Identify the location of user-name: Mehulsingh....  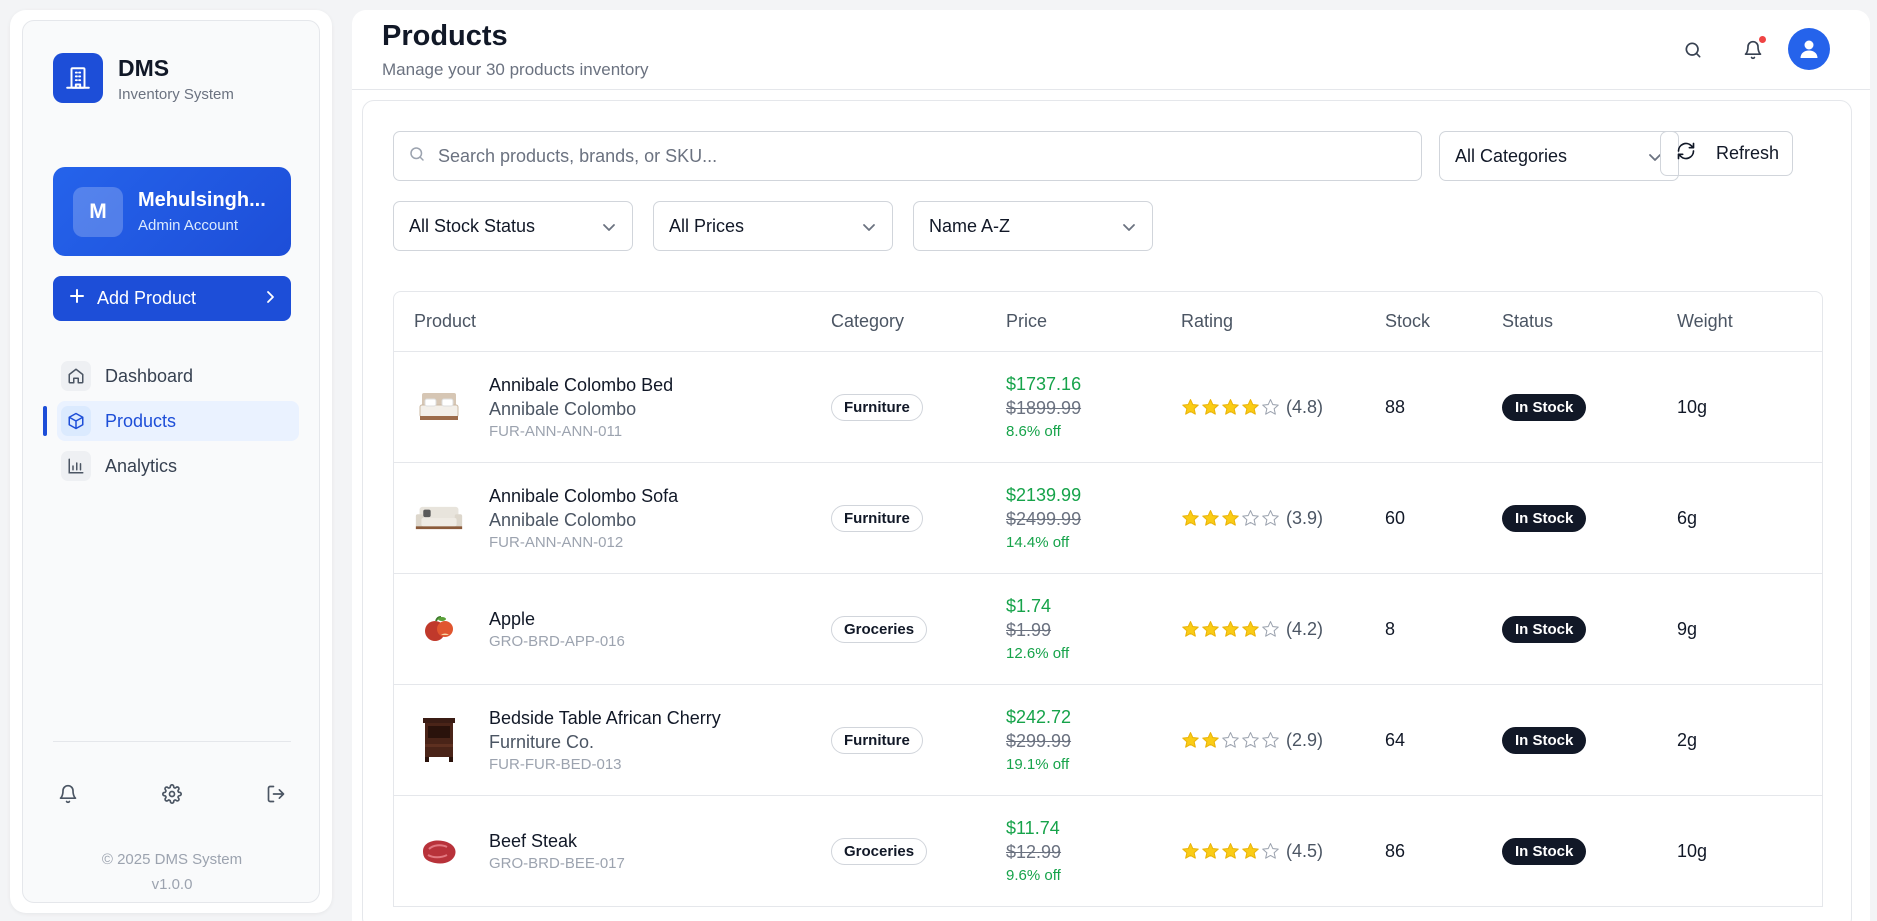
(202, 200).